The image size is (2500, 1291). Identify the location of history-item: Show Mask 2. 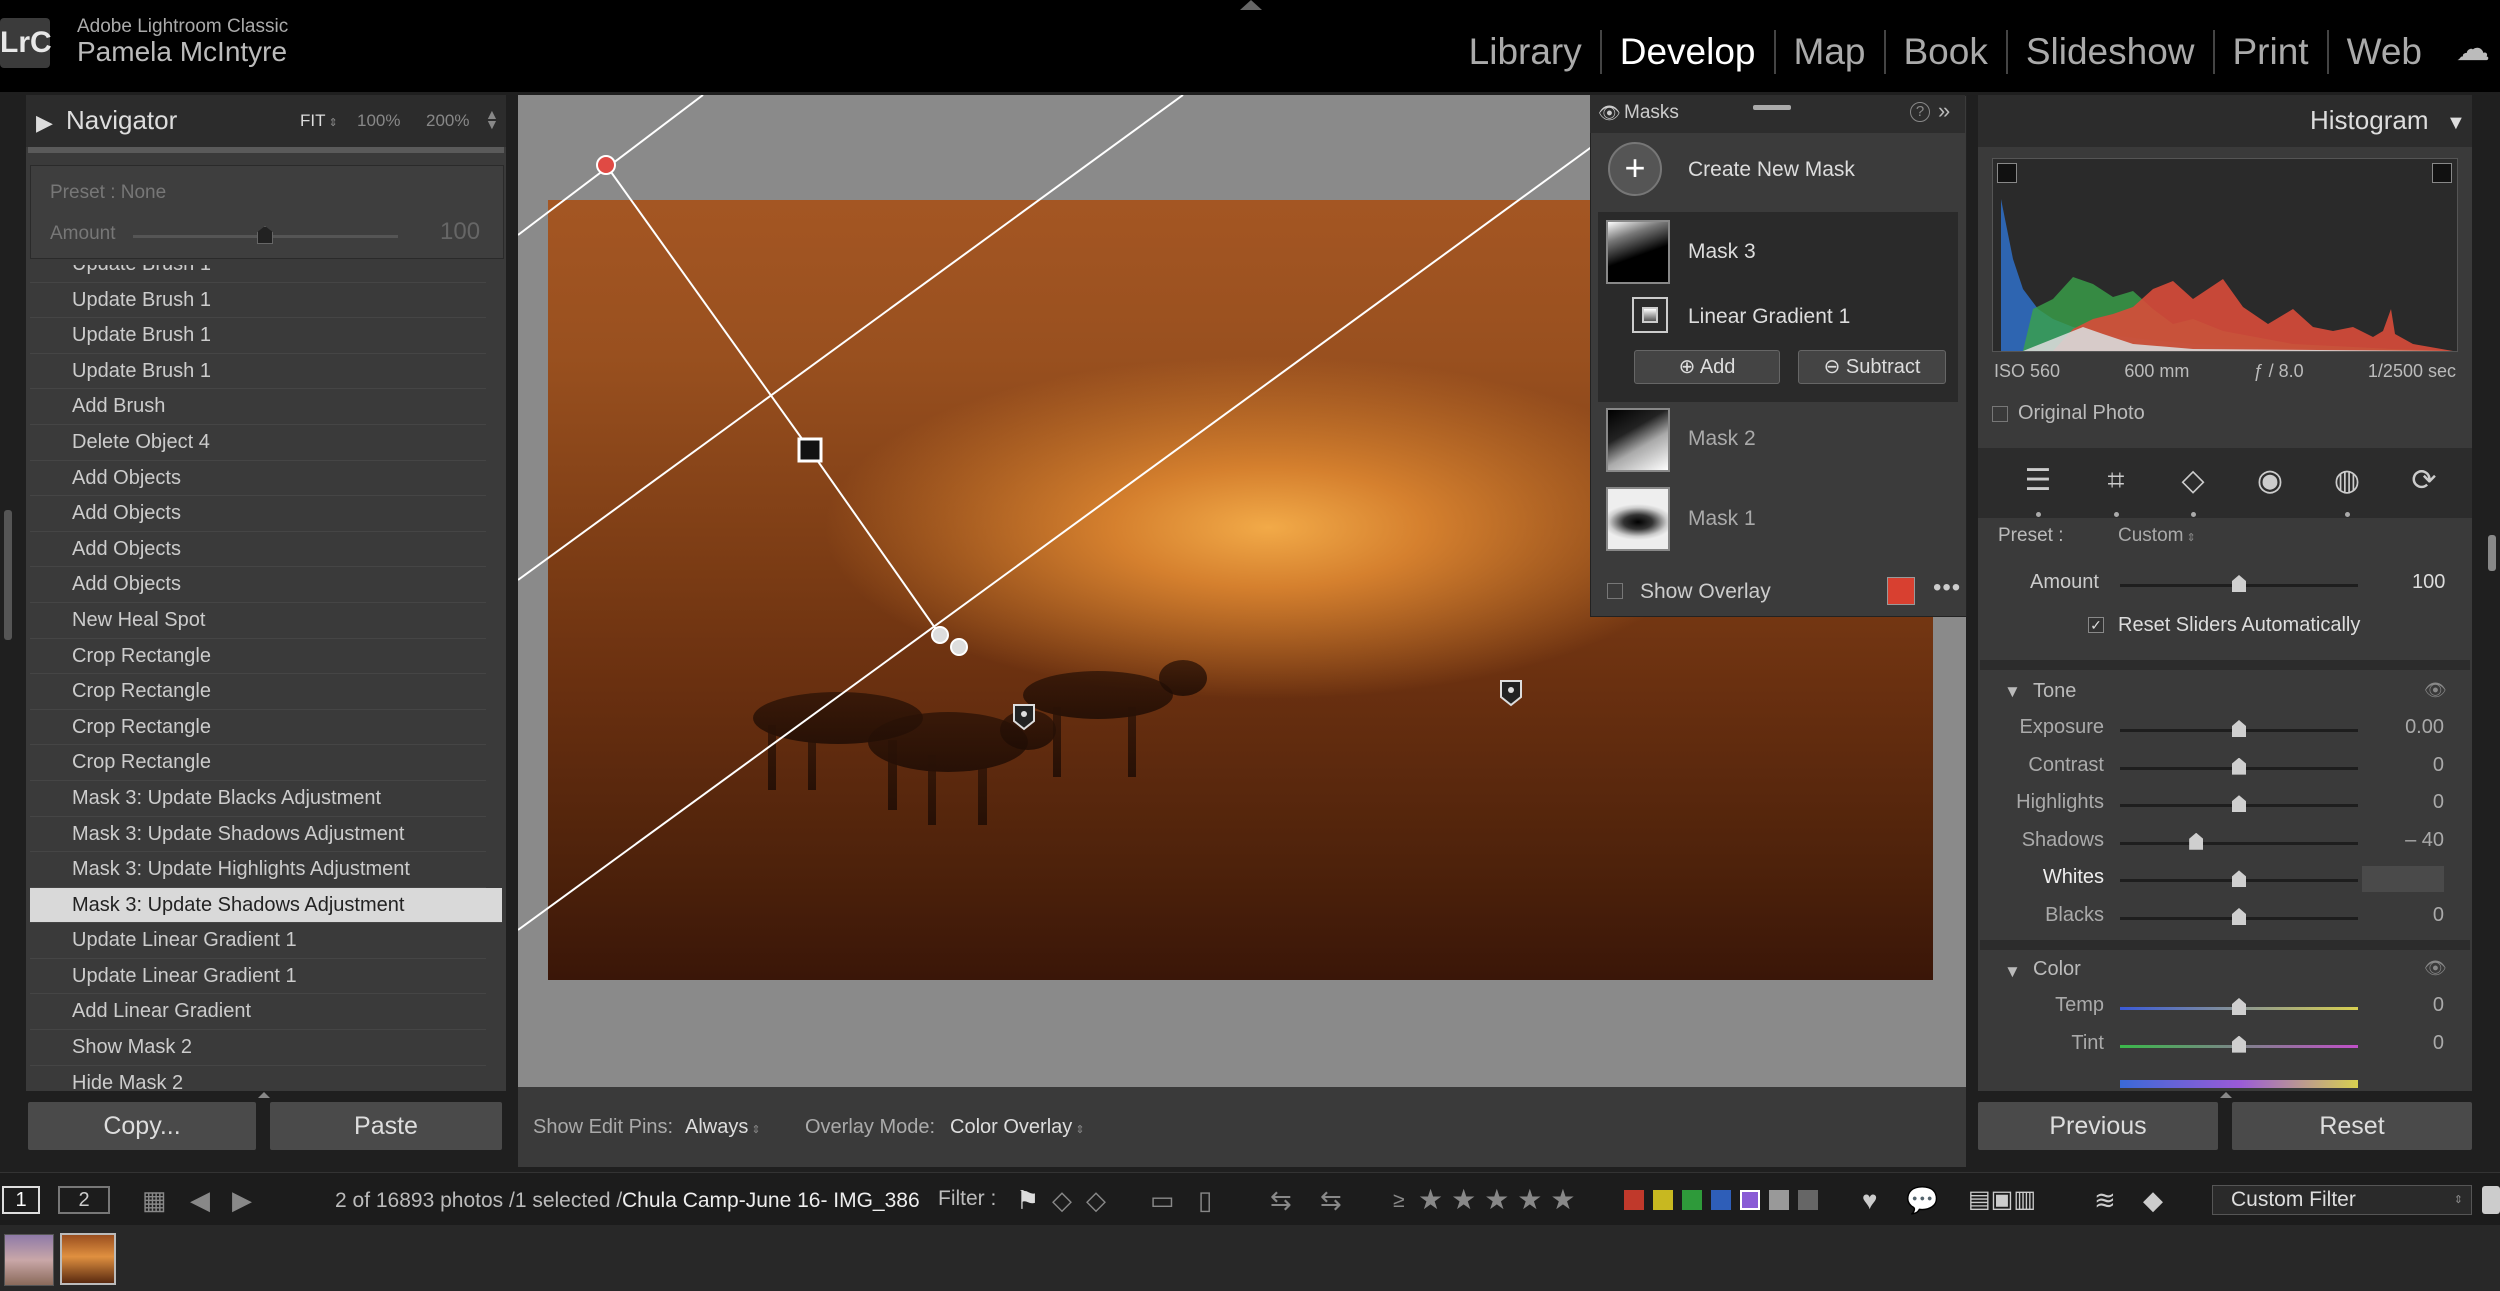
(258, 1048).